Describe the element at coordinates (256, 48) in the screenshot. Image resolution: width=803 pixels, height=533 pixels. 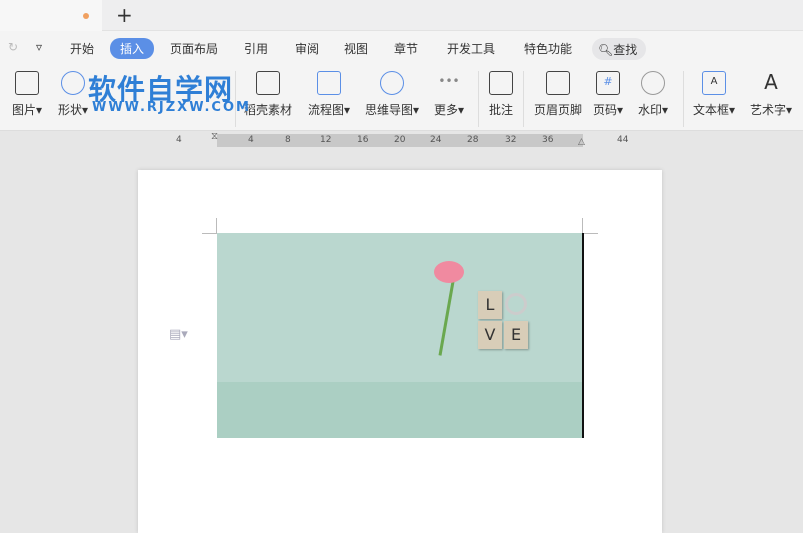
I see `menu-references: 引用` at that location.